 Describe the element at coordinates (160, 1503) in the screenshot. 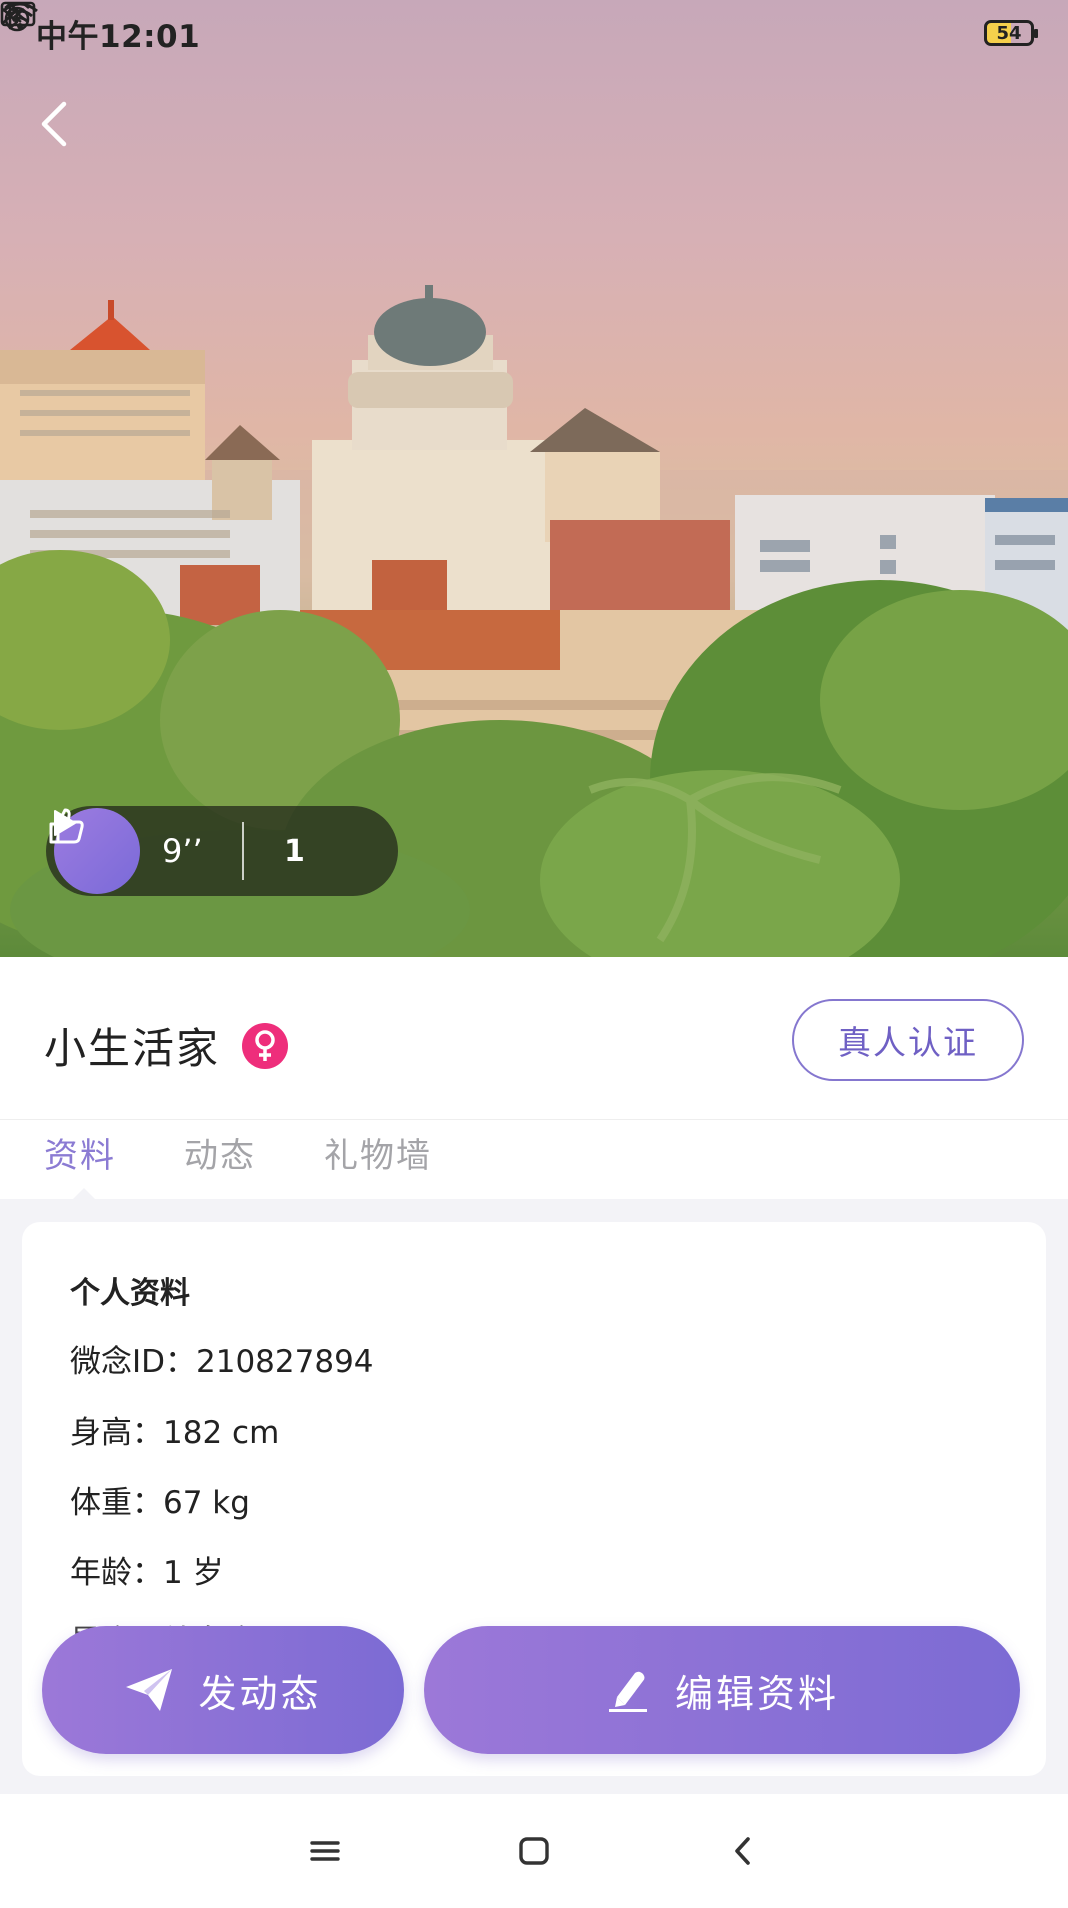

I see `info-weight: 体重：67 kg` at that location.